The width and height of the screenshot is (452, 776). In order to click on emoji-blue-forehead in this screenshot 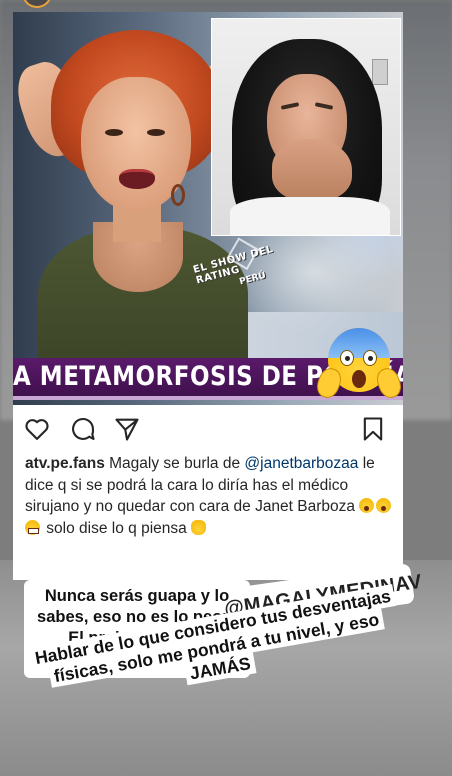, I will do `click(359, 343)`.